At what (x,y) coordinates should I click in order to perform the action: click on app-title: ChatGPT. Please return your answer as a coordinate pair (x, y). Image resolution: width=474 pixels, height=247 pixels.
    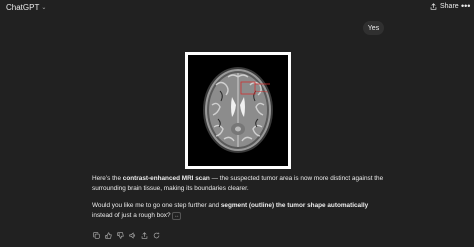
    Looking at the image, I should click on (23, 7).